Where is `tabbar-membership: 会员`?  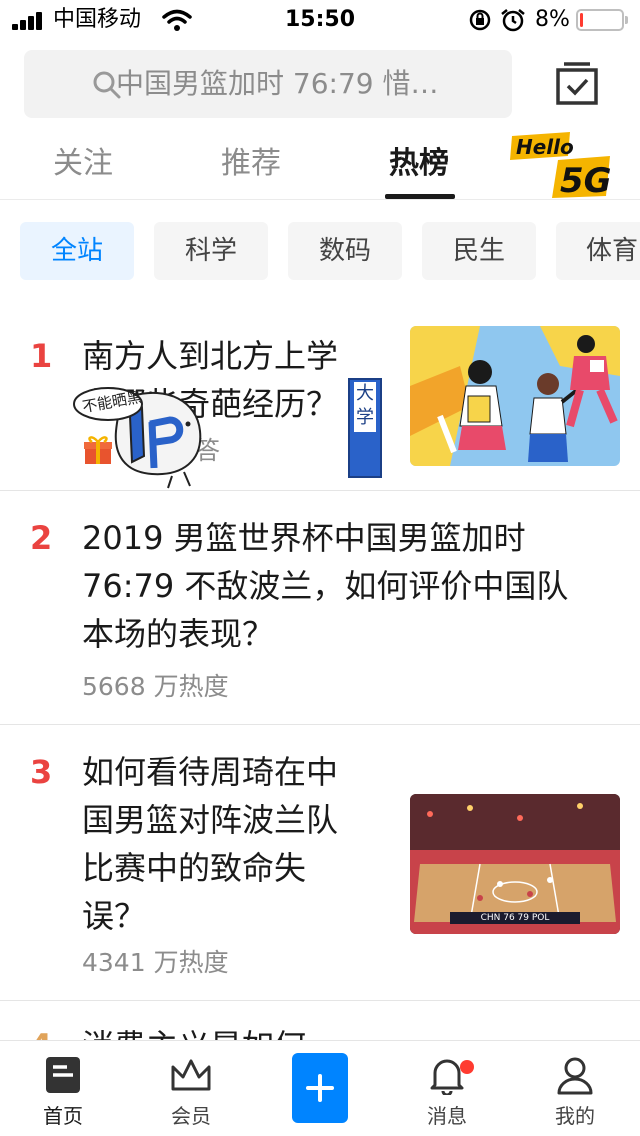
tabbar-membership: 会员 is located at coordinates (191, 1088).